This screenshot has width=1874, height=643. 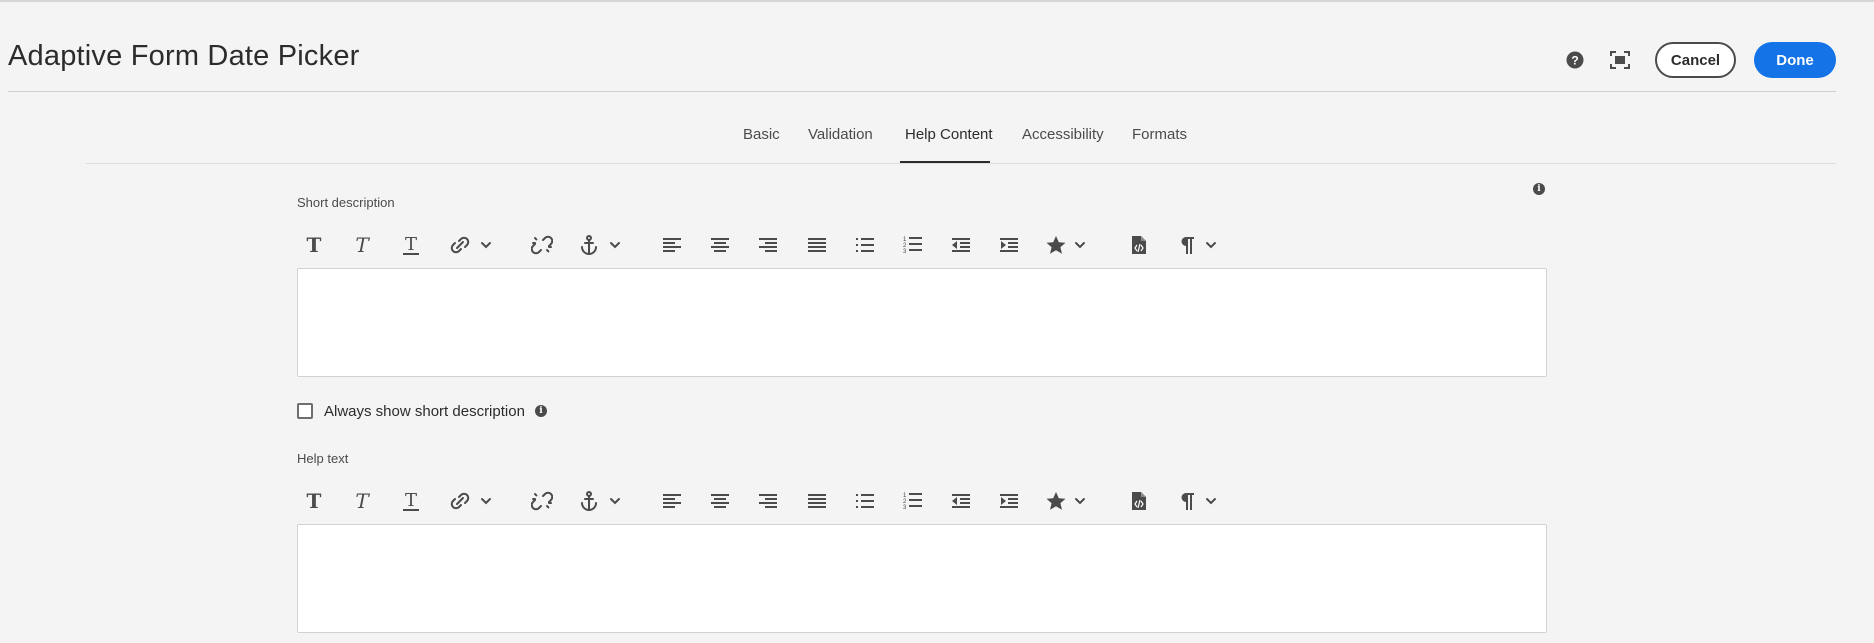 I want to click on help-text-label: Help text, so click(x=323, y=458).